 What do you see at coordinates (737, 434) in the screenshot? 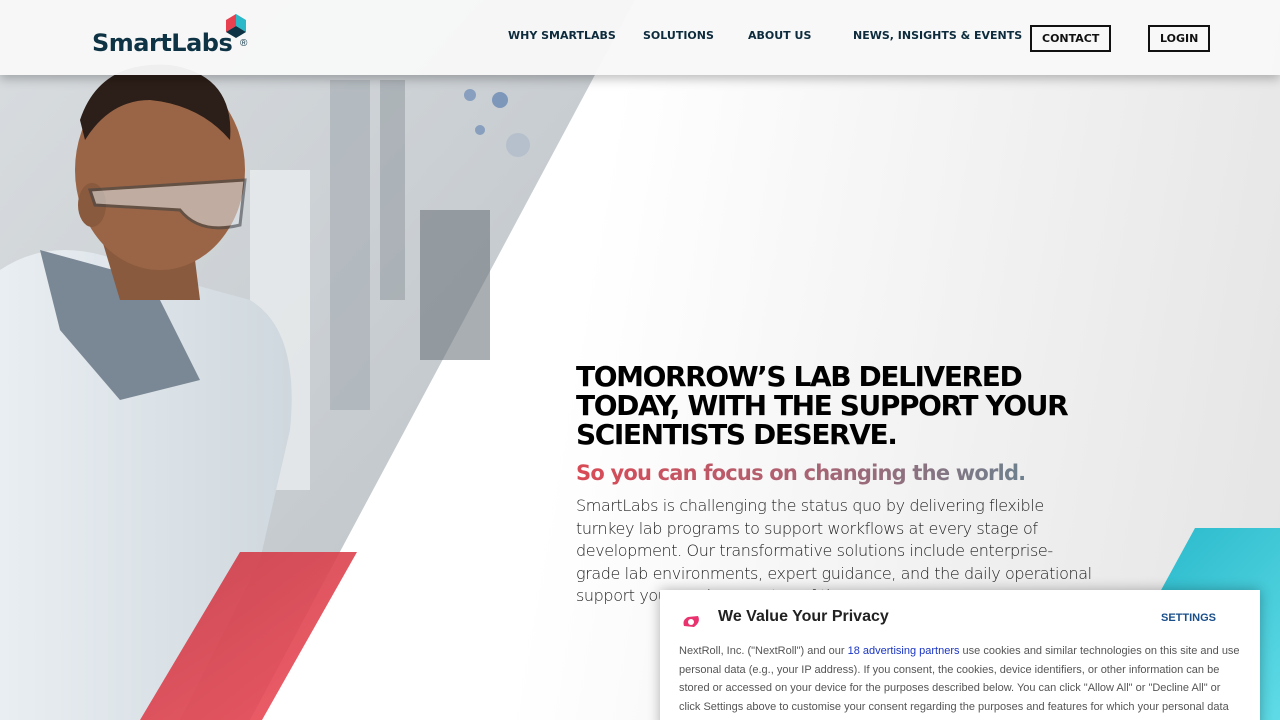
I see `headline-line-3: SCIENTISTS DESERVE.` at bounding box center [737, 434].